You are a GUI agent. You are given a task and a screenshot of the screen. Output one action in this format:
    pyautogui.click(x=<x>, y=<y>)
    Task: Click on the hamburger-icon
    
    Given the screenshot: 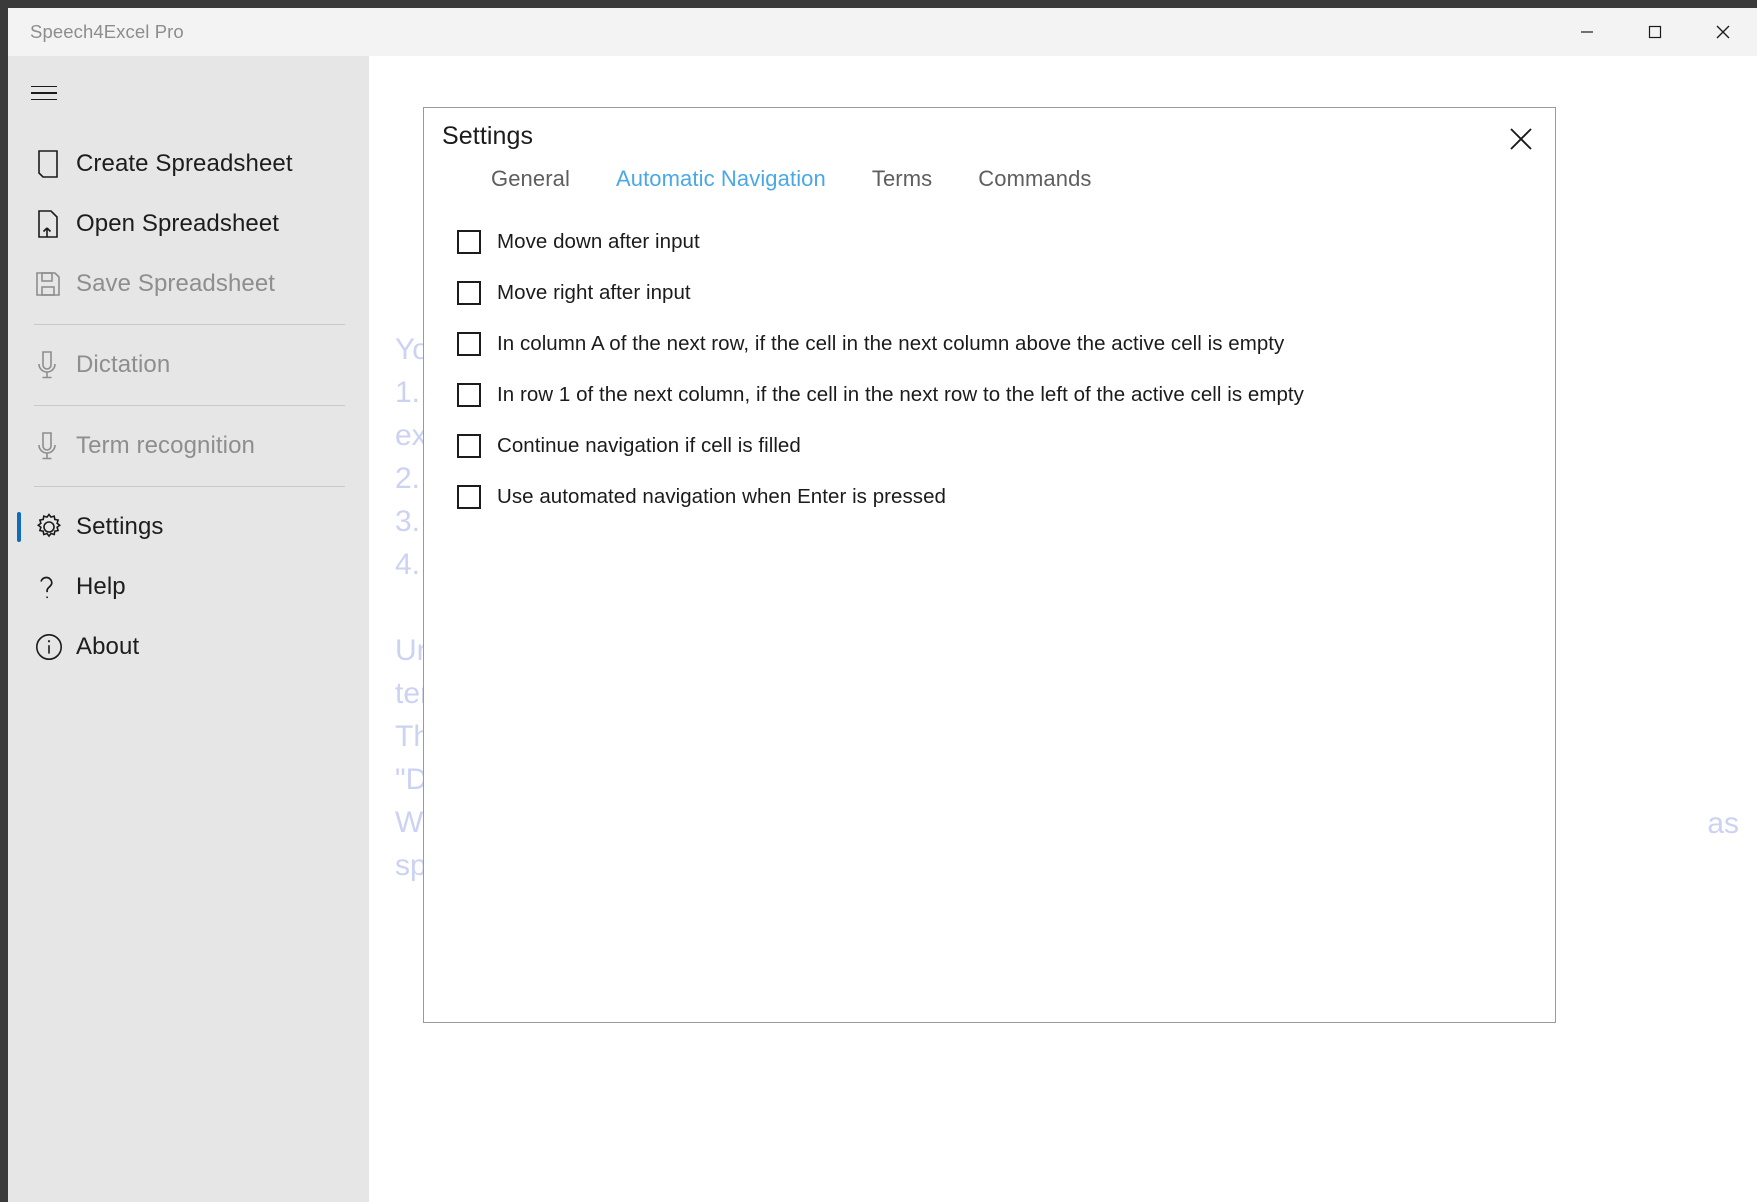 What is the action you would take?
    pyautogui.click(x=44, y=93)
    